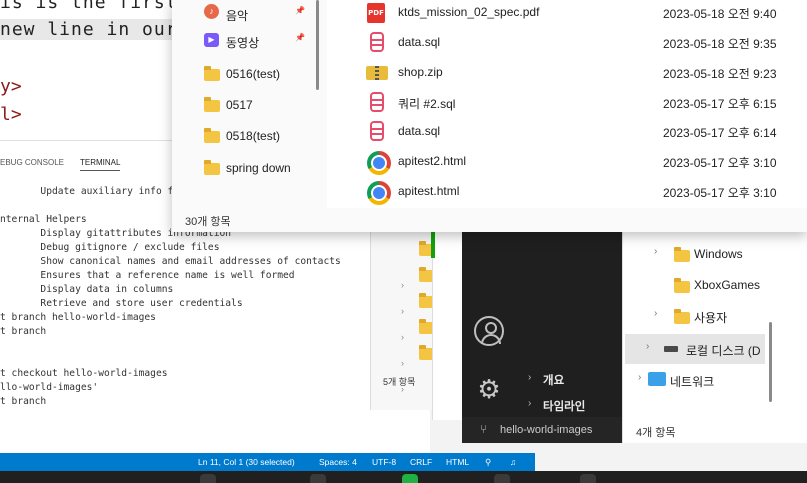 This screenshot has width=807, height=483. Describe the element at coordinates (384, 462) in the screenshot. I see `encoding: UTF-8` at that location.